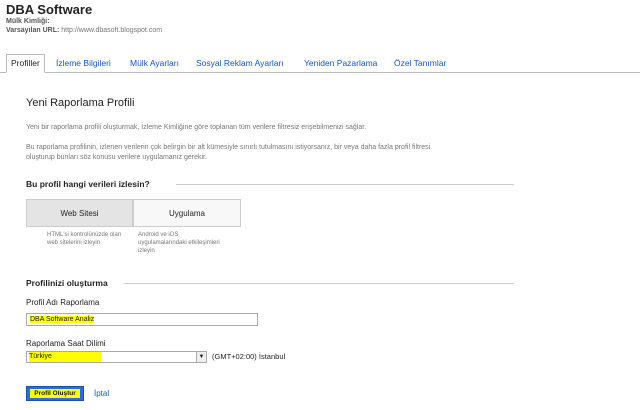 This screenshot has height=410, width=640. What do you see at coordinates (25, 63) in the screenshot?
I see `tab-profiles: Profiller` at bounding box center [25, 63].